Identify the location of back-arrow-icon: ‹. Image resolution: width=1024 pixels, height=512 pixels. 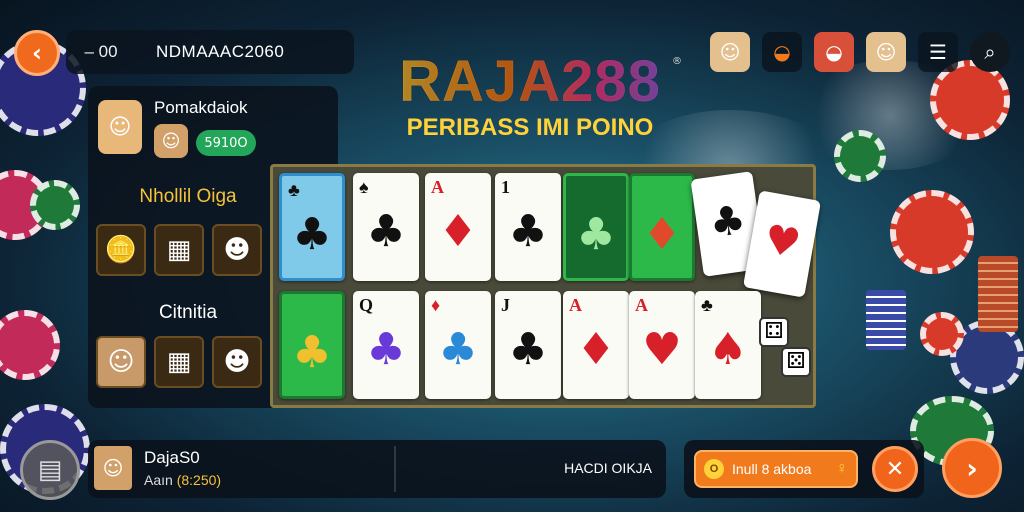
(37, 53).